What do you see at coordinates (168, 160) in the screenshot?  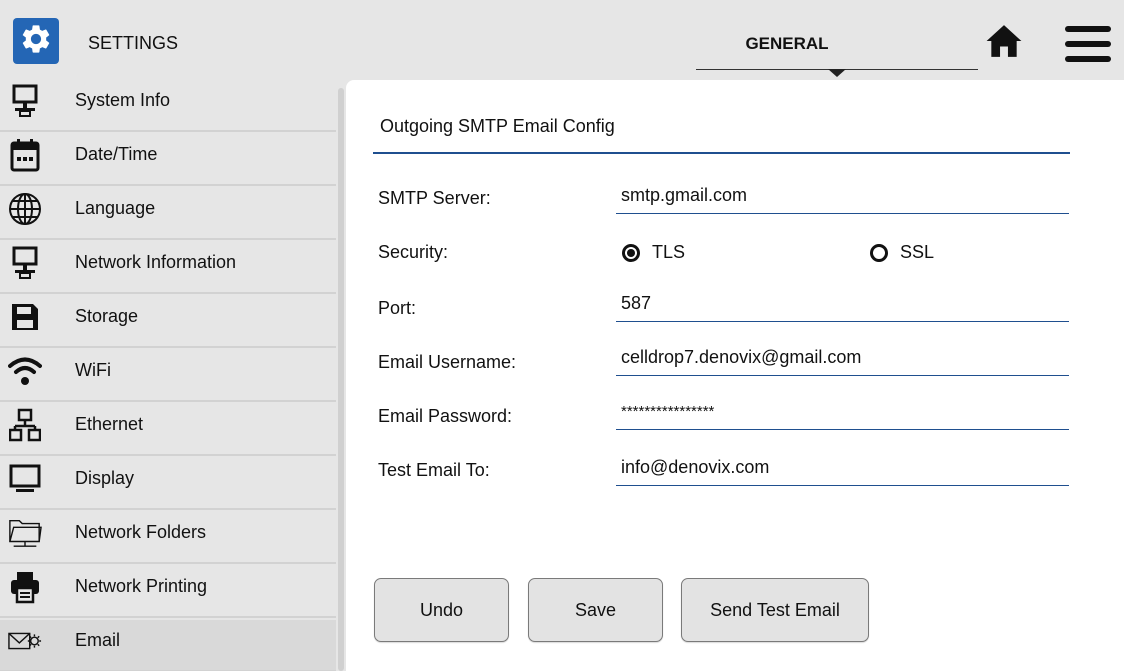 I see `sidebar-item-date-time: Date/Time` at bounding box center [168, 160].